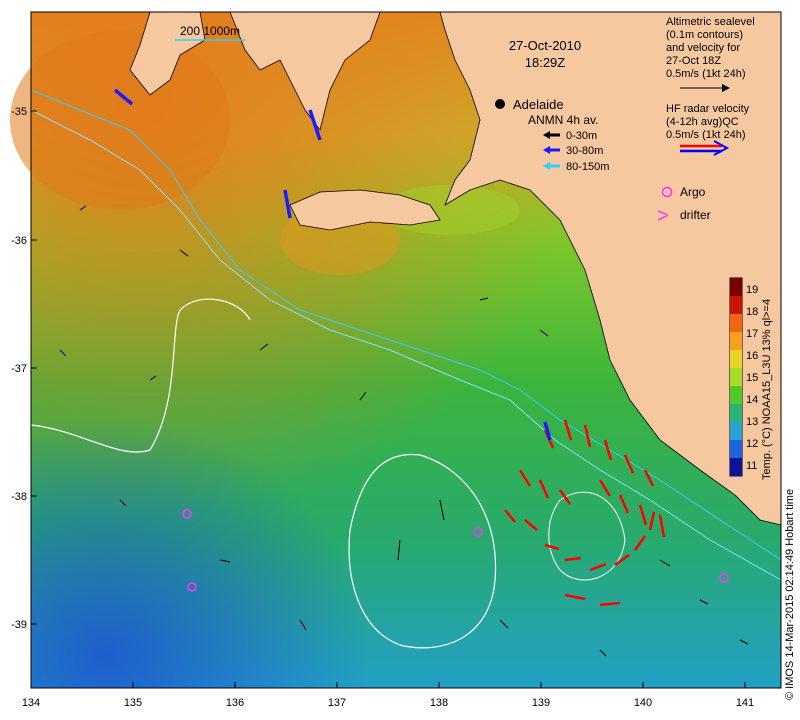 The image size is (800, 720). What do you see at coordinates (538, 104) in the screenshot?
I see `city-label: Adelaide` at bounding box center [538, 104].